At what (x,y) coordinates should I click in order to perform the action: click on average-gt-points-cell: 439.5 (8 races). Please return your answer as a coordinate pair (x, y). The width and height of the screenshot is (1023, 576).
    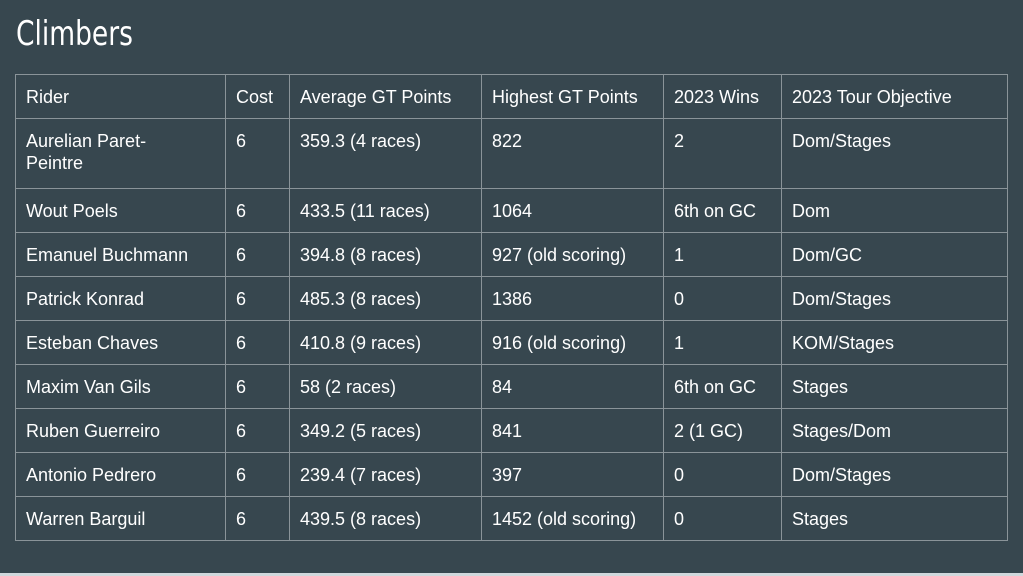
    Looking at the image, I should click on (385, 518).